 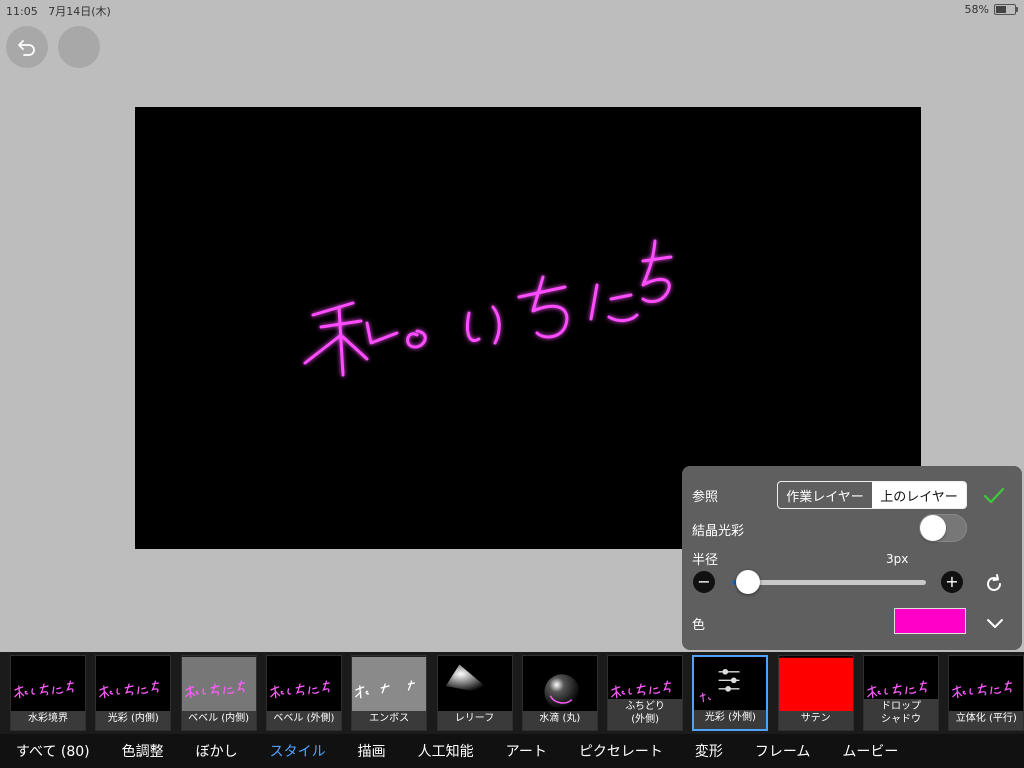 I want to click on filter-thumb-7: 水滴 (丸), so click(x=559, y=693).